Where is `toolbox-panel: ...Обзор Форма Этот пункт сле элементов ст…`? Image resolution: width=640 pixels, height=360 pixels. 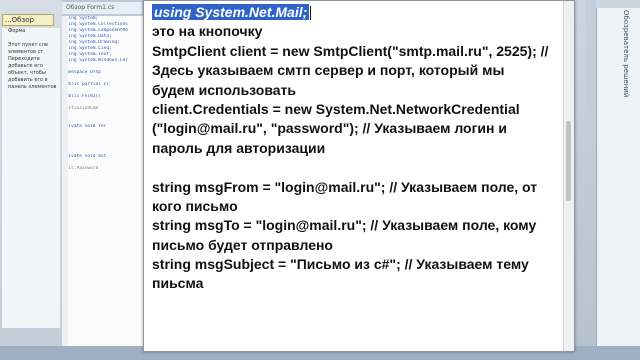 toolbox-panel: ...Обзор Форма Этот пункт сле элементов ст… is located at coordinates (31, 180).